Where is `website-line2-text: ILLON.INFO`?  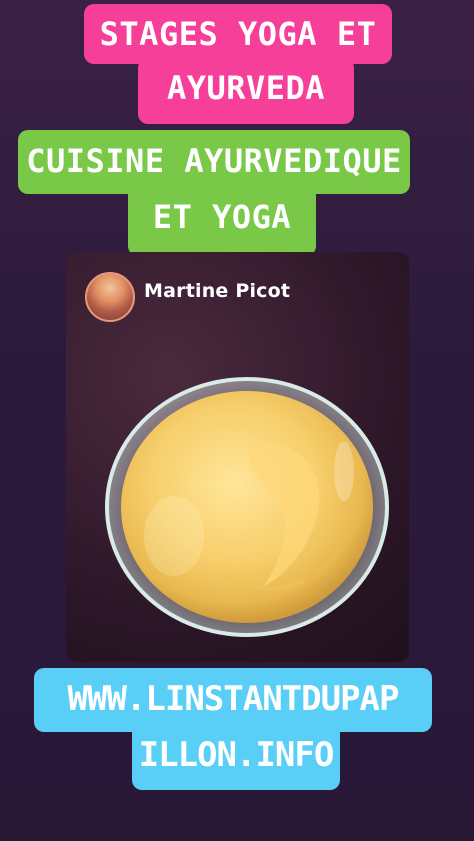 website-line2-text: ILLON.INFO is located at coordinates (236, 755).